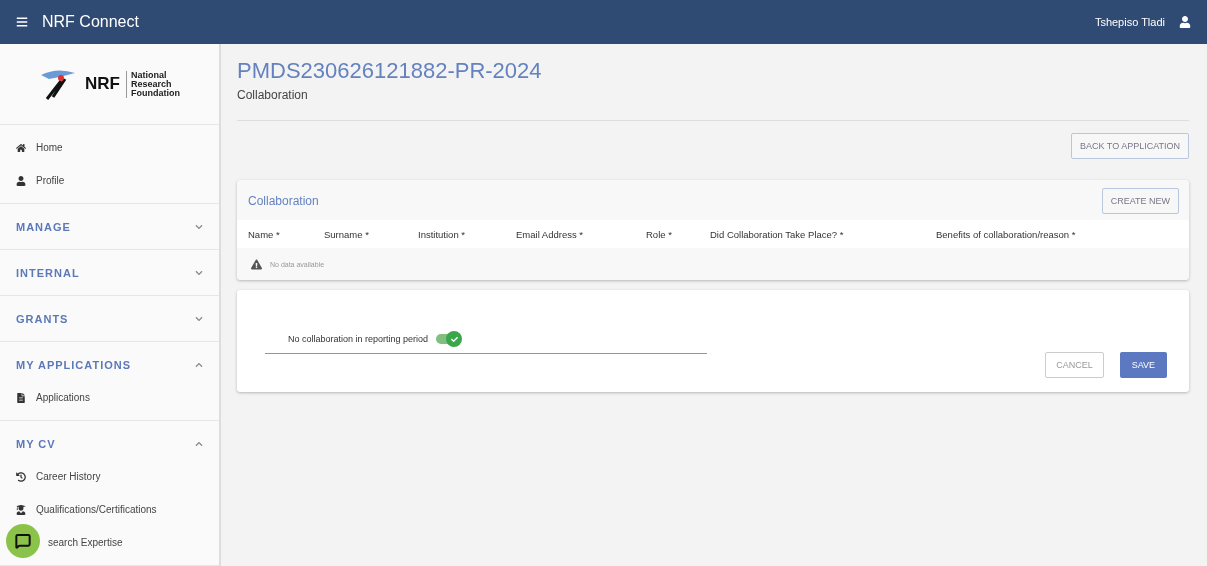  What do you see at coordinates (659, 234) in the screenshot?
I see `column-header: Role *` at bounding box center [659, 234].